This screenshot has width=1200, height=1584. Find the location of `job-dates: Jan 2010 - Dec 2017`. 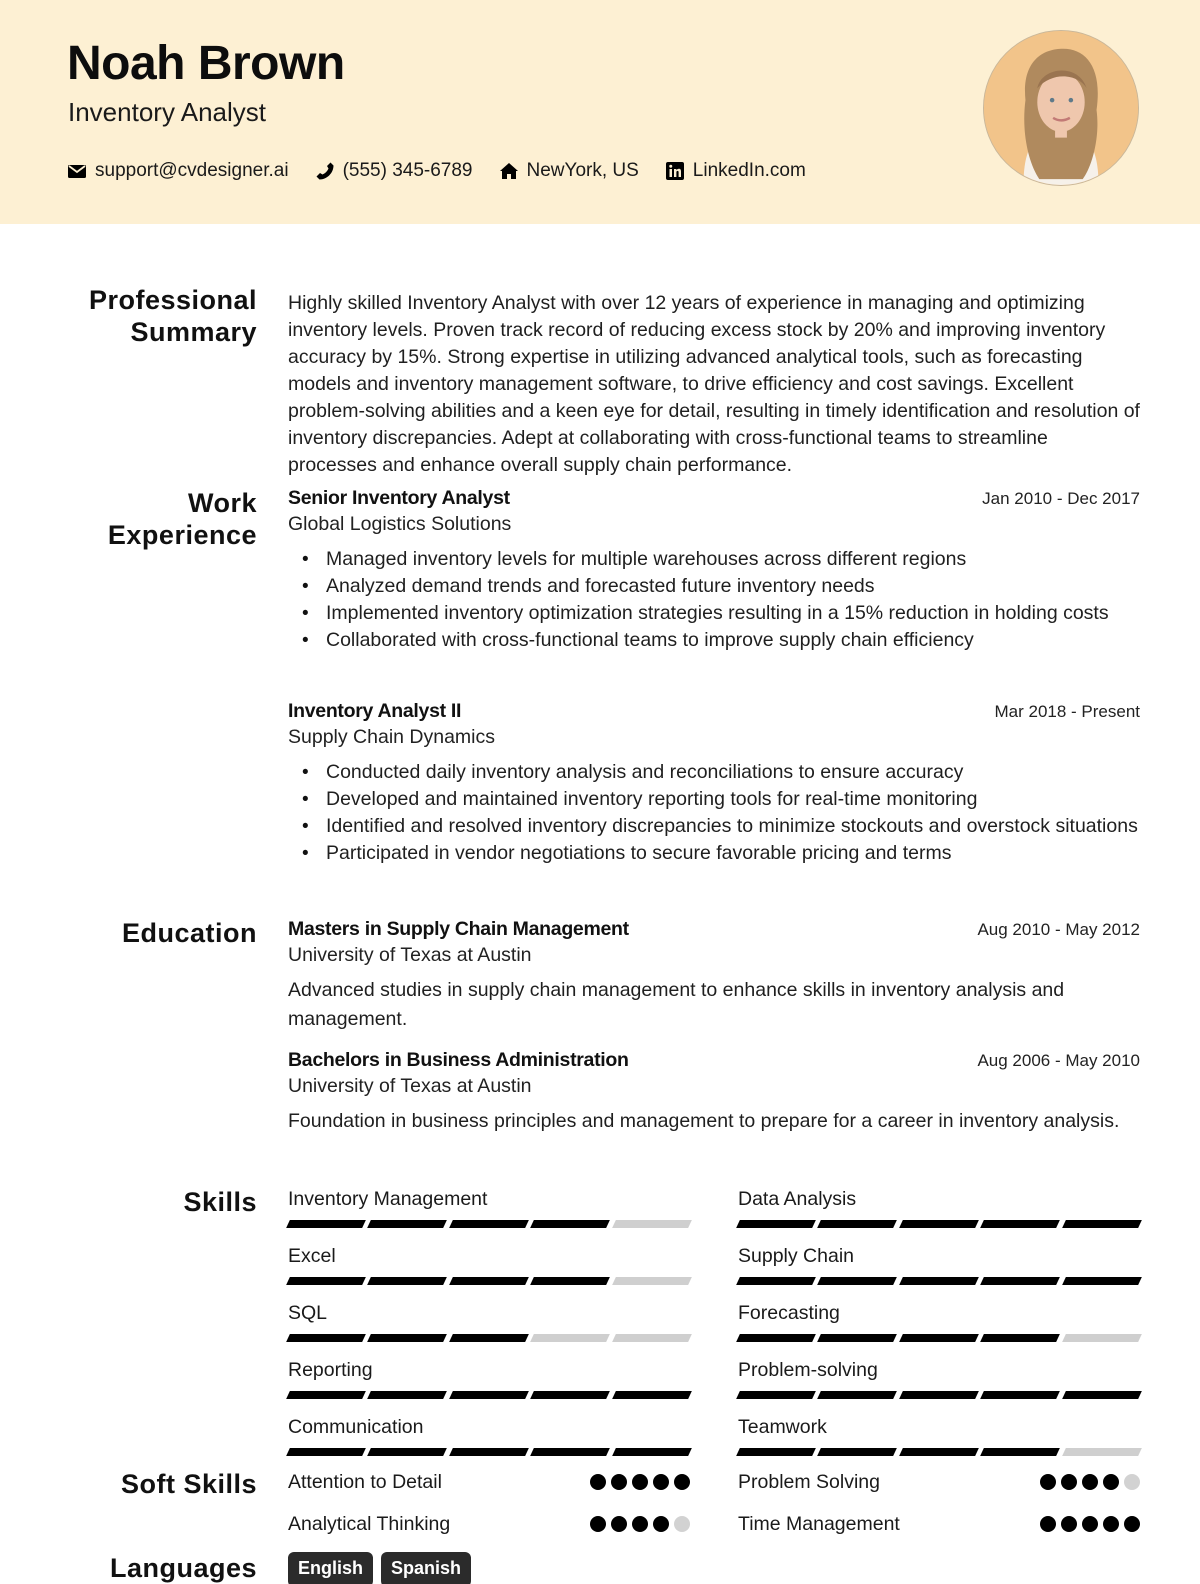

job-dates: Jan 2010 - Dec 2017 is located at coordinates (1061, 498).